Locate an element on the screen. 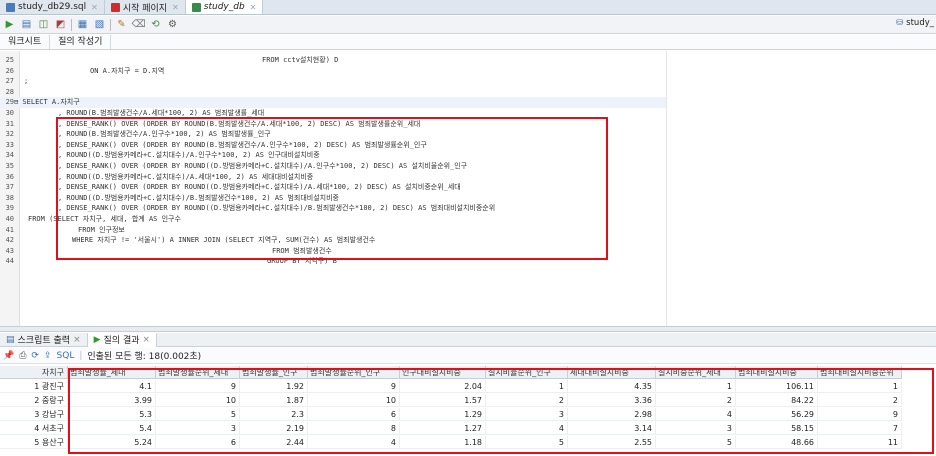 The width and height of the screenshot is (936, 456). commit-icon: ◫ is located at coordinates (43, 24).